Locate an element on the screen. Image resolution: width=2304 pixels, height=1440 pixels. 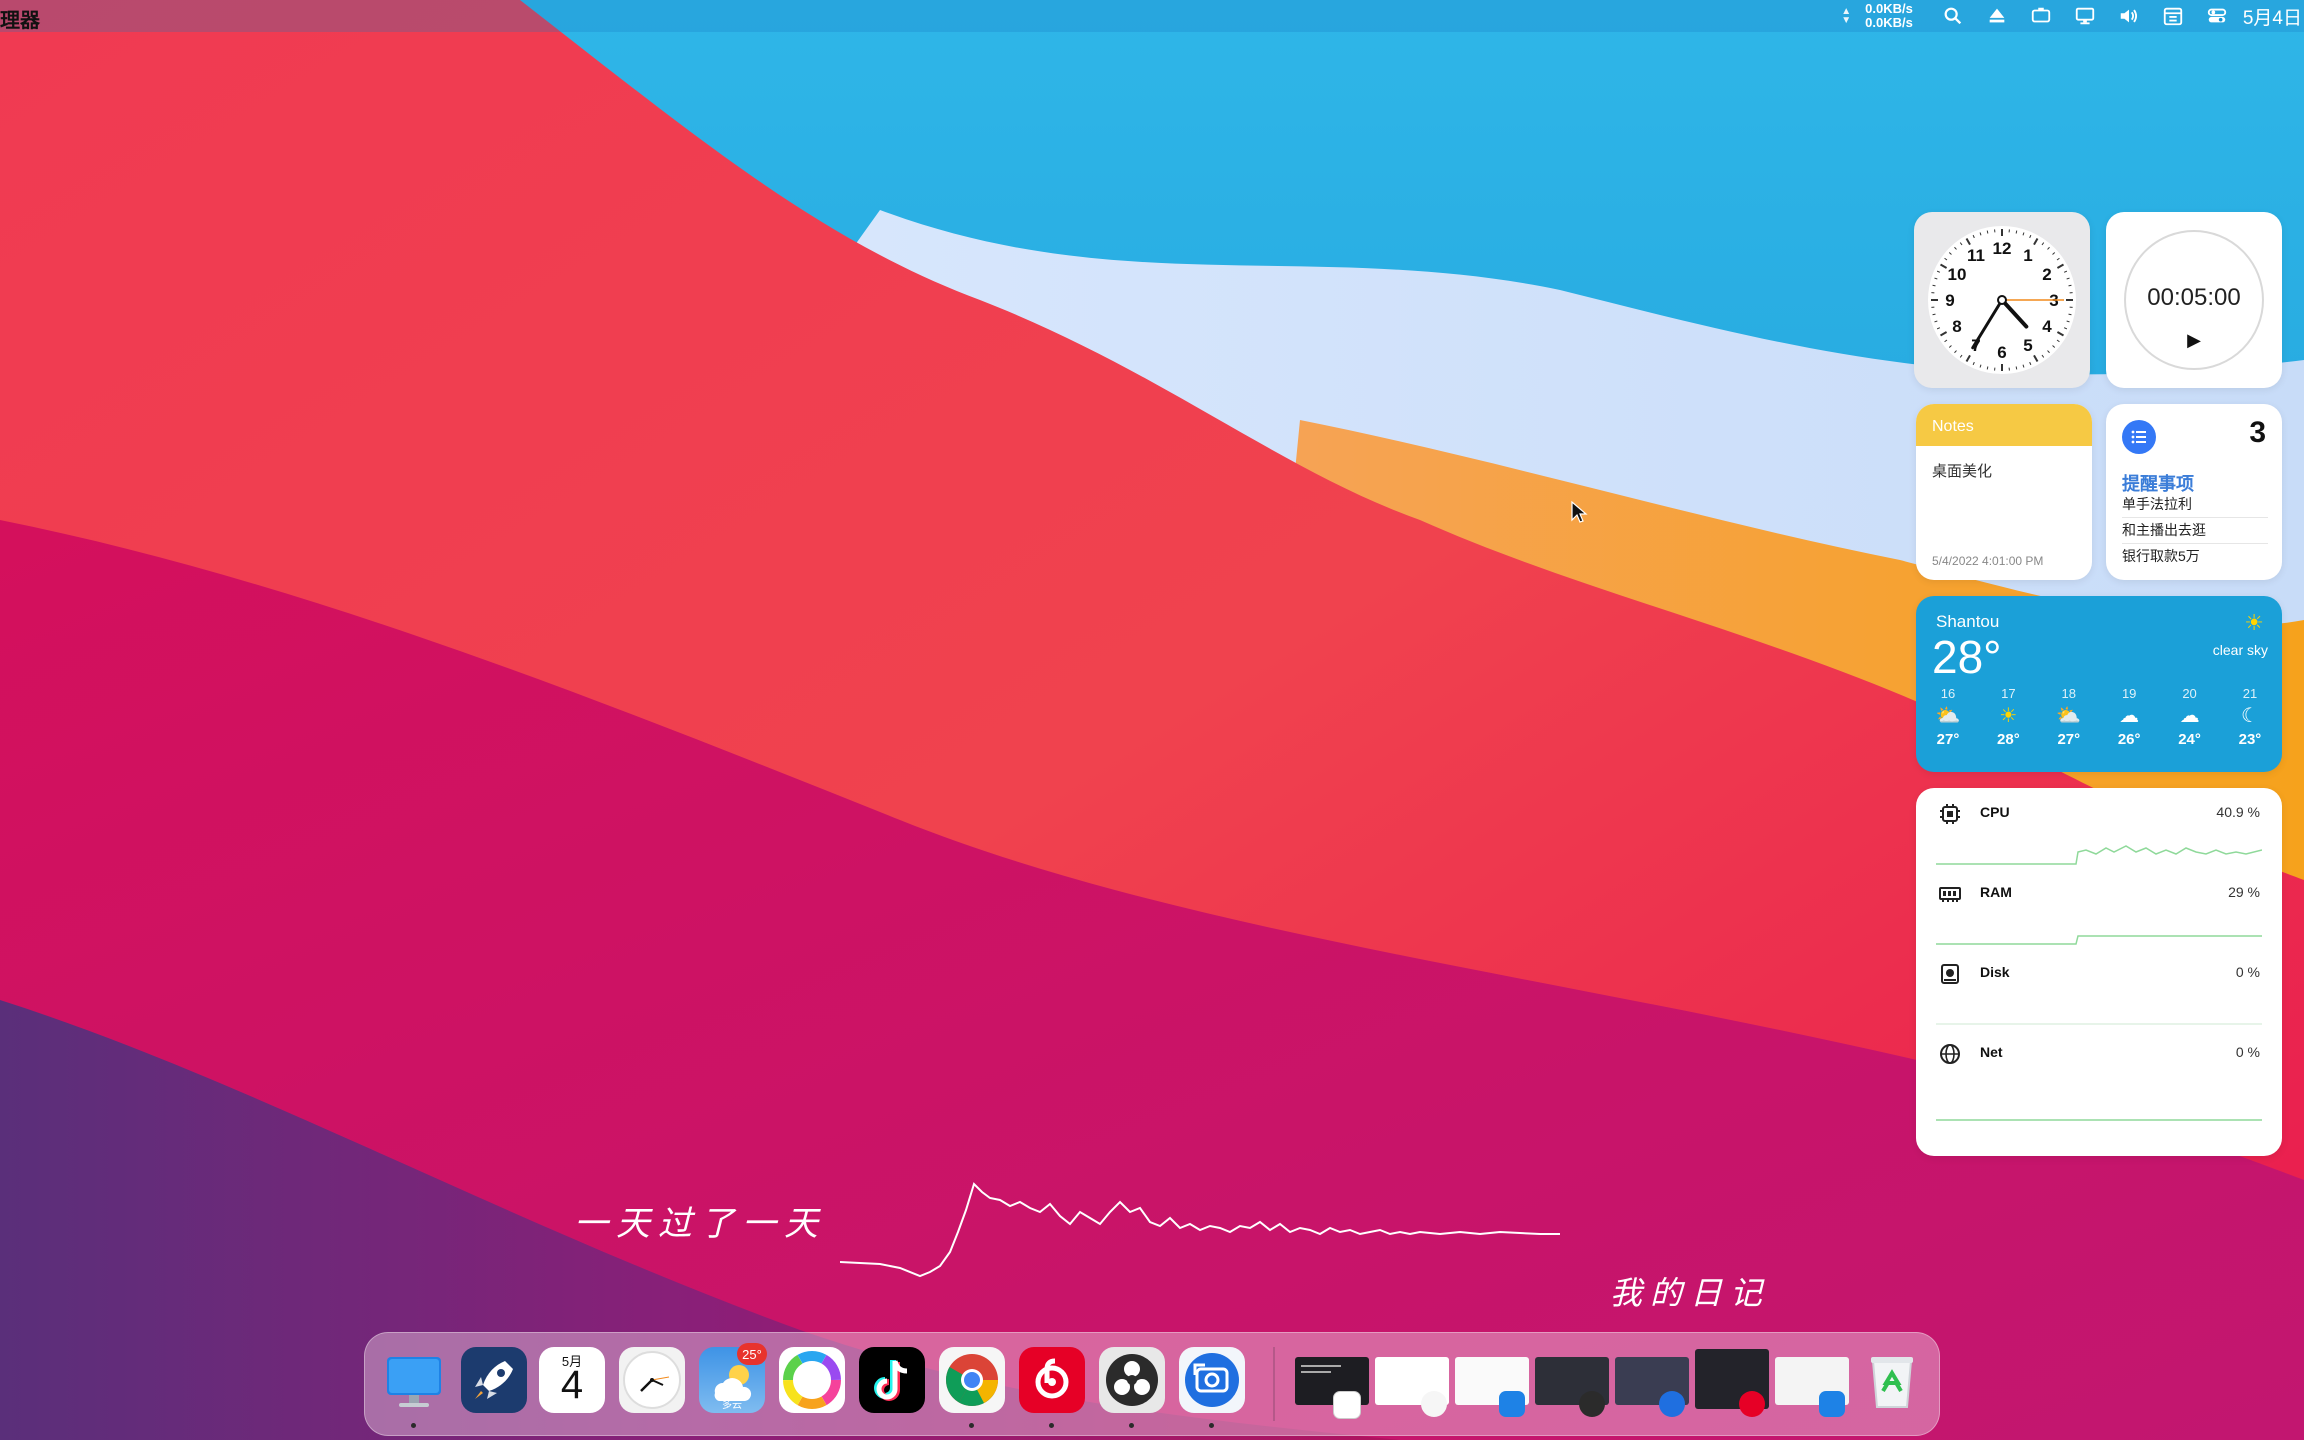
calendar-app-icon: 5月 4 is located at coordinates (572, 1380).